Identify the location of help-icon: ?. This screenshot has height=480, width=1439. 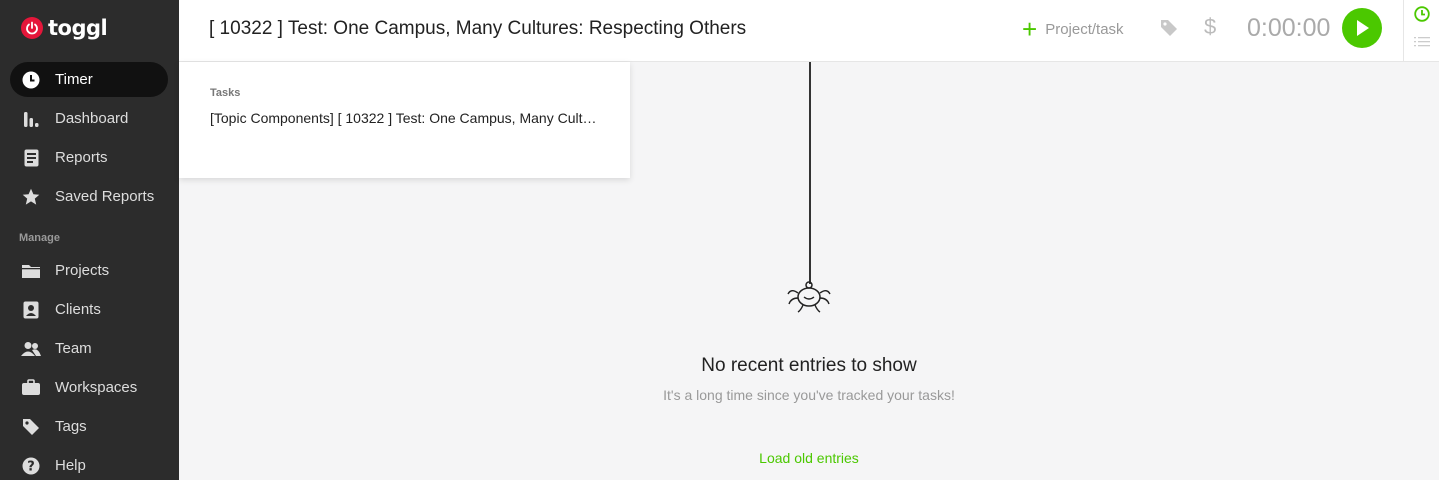
(31, 466).